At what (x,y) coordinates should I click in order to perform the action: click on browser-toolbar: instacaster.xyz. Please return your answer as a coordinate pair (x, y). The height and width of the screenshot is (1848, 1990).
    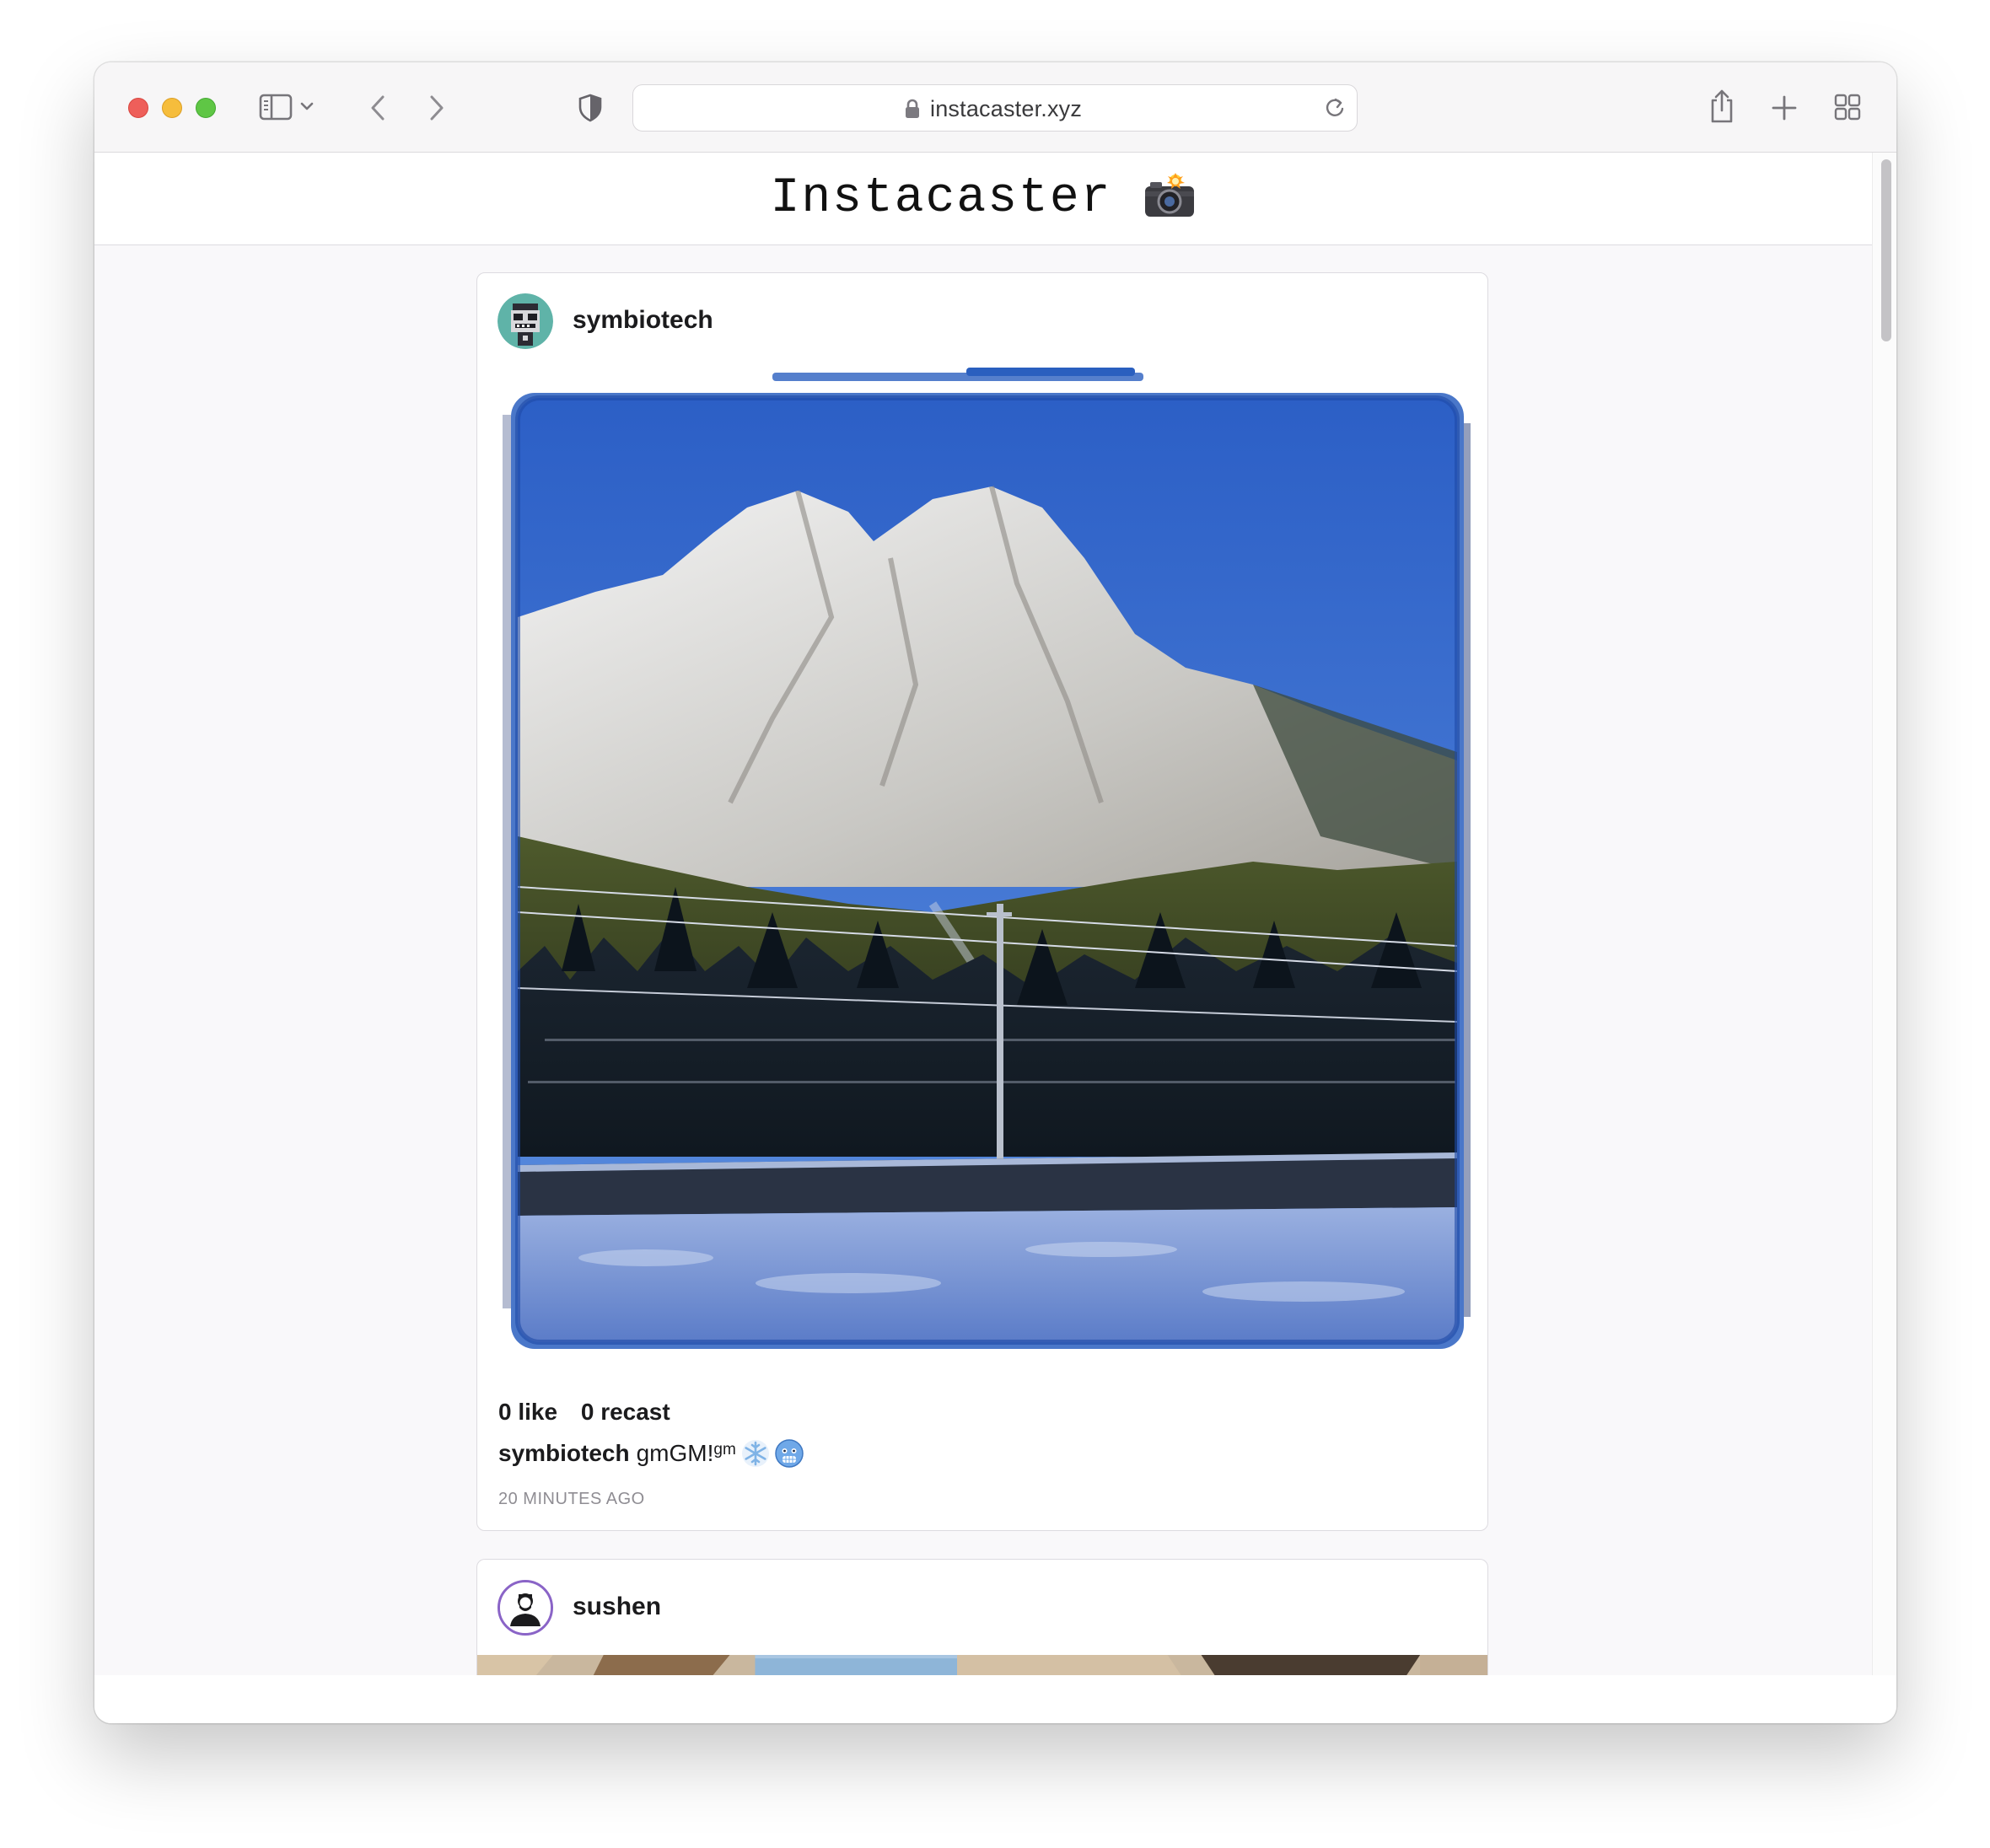
    Looking at the image, I should click on (995, 107).